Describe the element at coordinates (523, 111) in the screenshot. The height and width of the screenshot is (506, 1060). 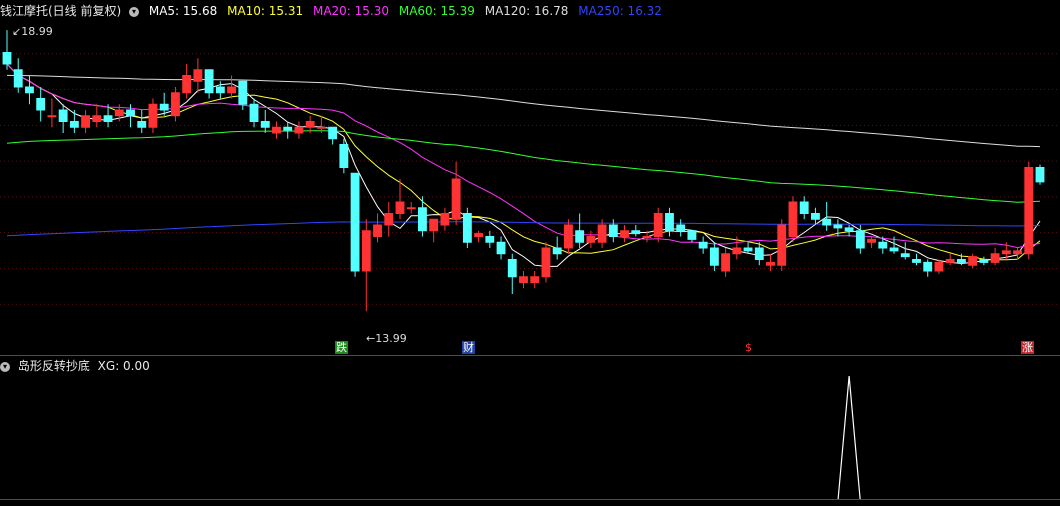
I see `ma120-line` at that location.